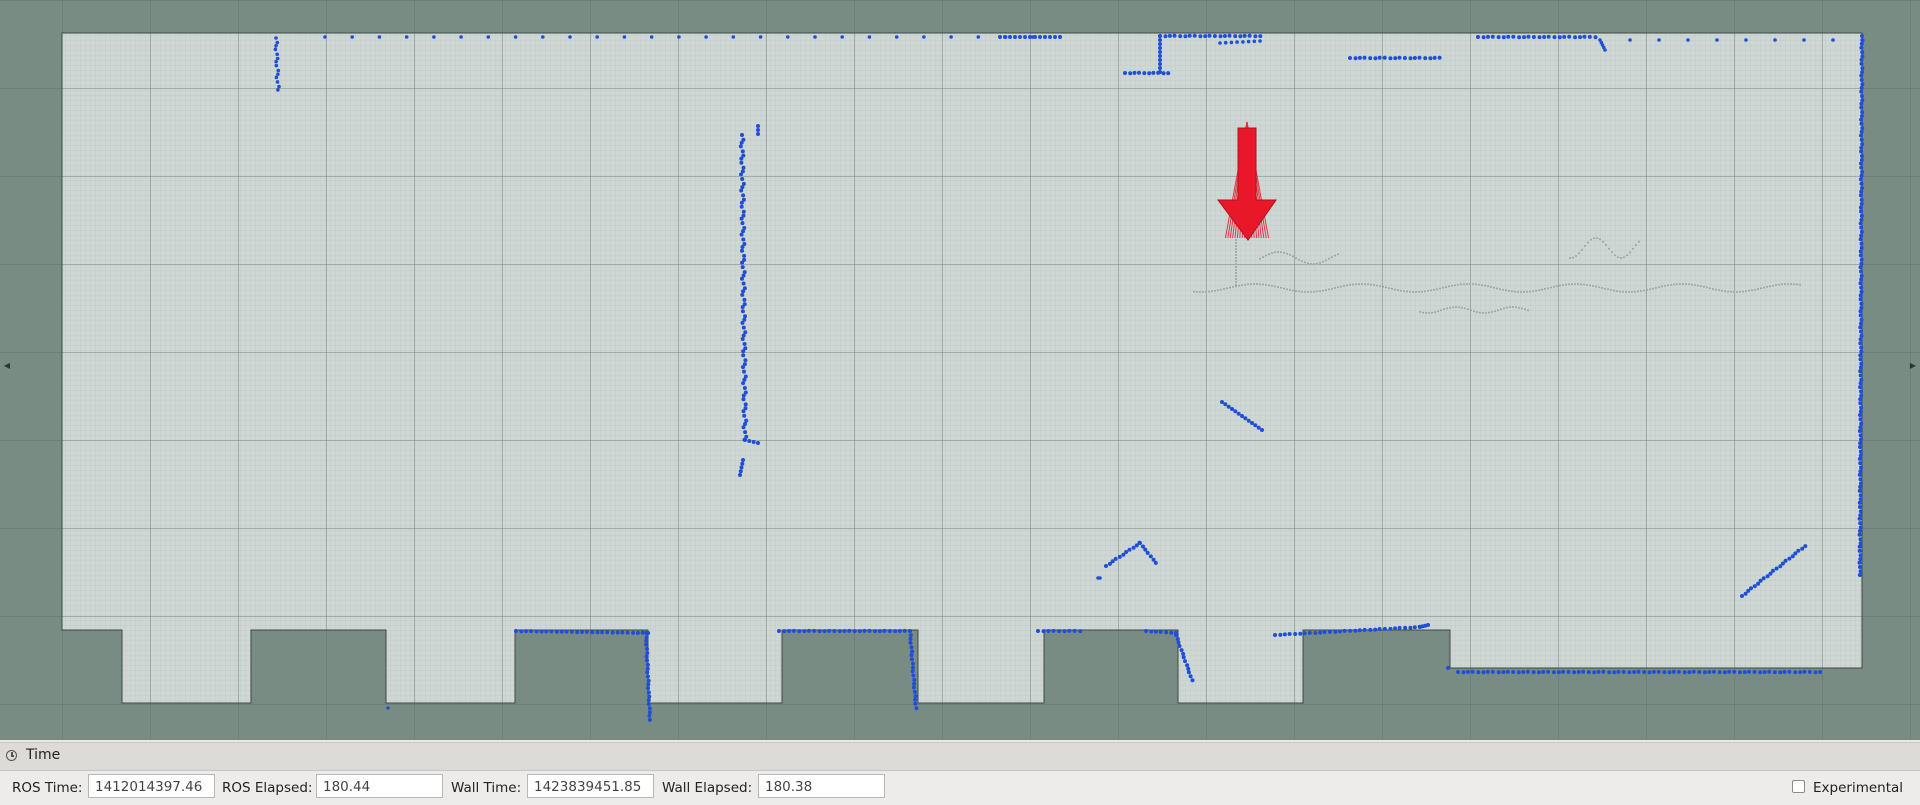  What do you see at coordinates (151, 786) in the screenshot?
I see `ros-time-field: 1412014397.46` at bounding box center [151, 786].